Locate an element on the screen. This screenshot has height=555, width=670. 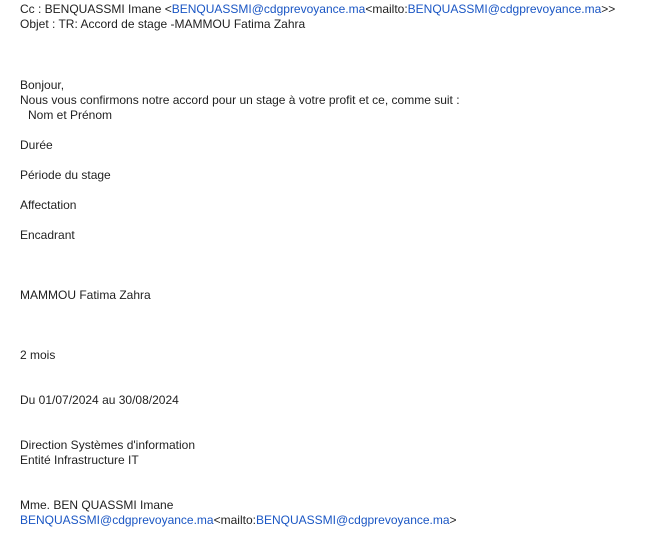
cc-email-link: BENQUASSMI@cdgprevoyance.ma is located at coordinates (269, 9).